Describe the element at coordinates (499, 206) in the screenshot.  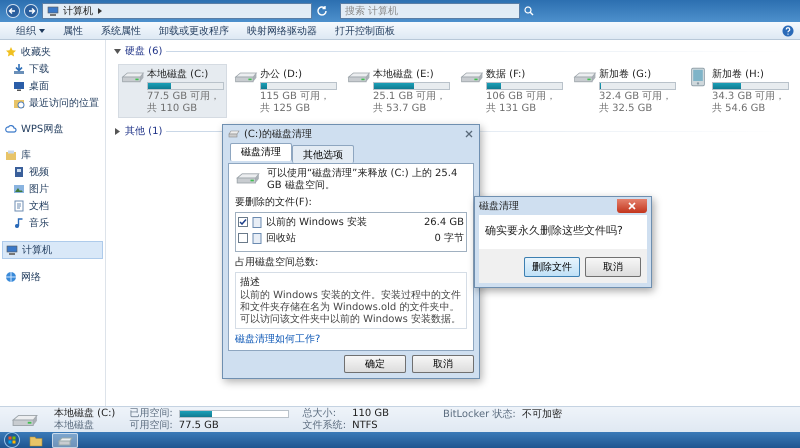
I see `dialog-title: 磁盘清理` at that location.